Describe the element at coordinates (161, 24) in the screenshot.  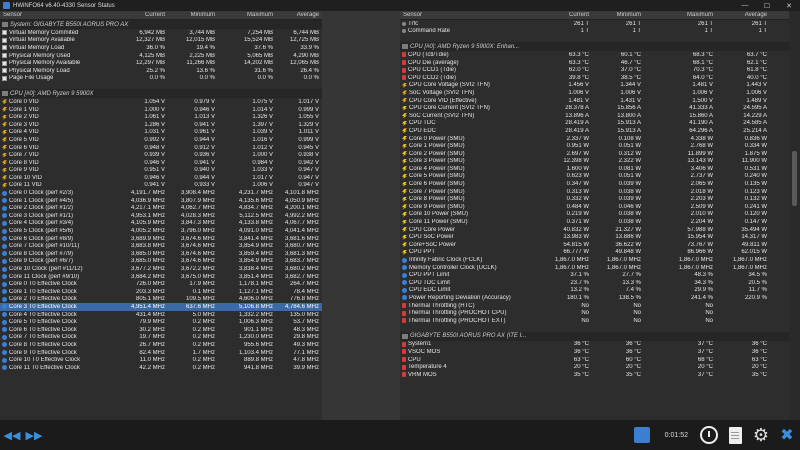
I see `sensor-group-header: System: GIGABYTE B550I AORUS PRO AX` at that location.